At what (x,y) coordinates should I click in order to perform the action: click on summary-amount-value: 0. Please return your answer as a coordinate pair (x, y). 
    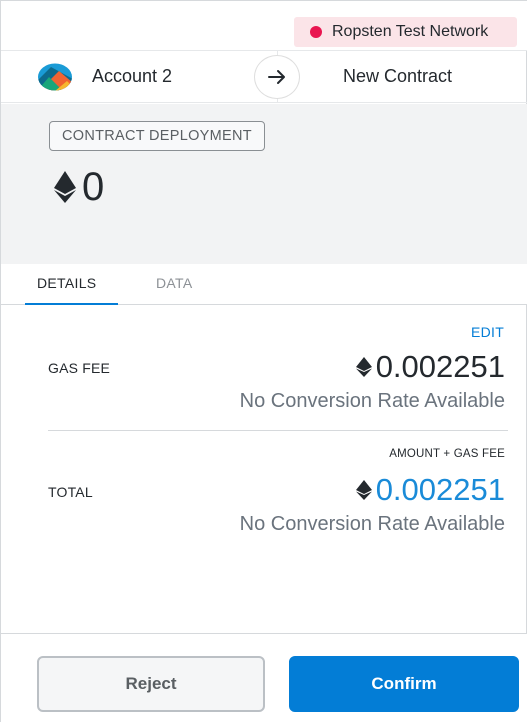
    Looking at the image, I should click on (93, 187).